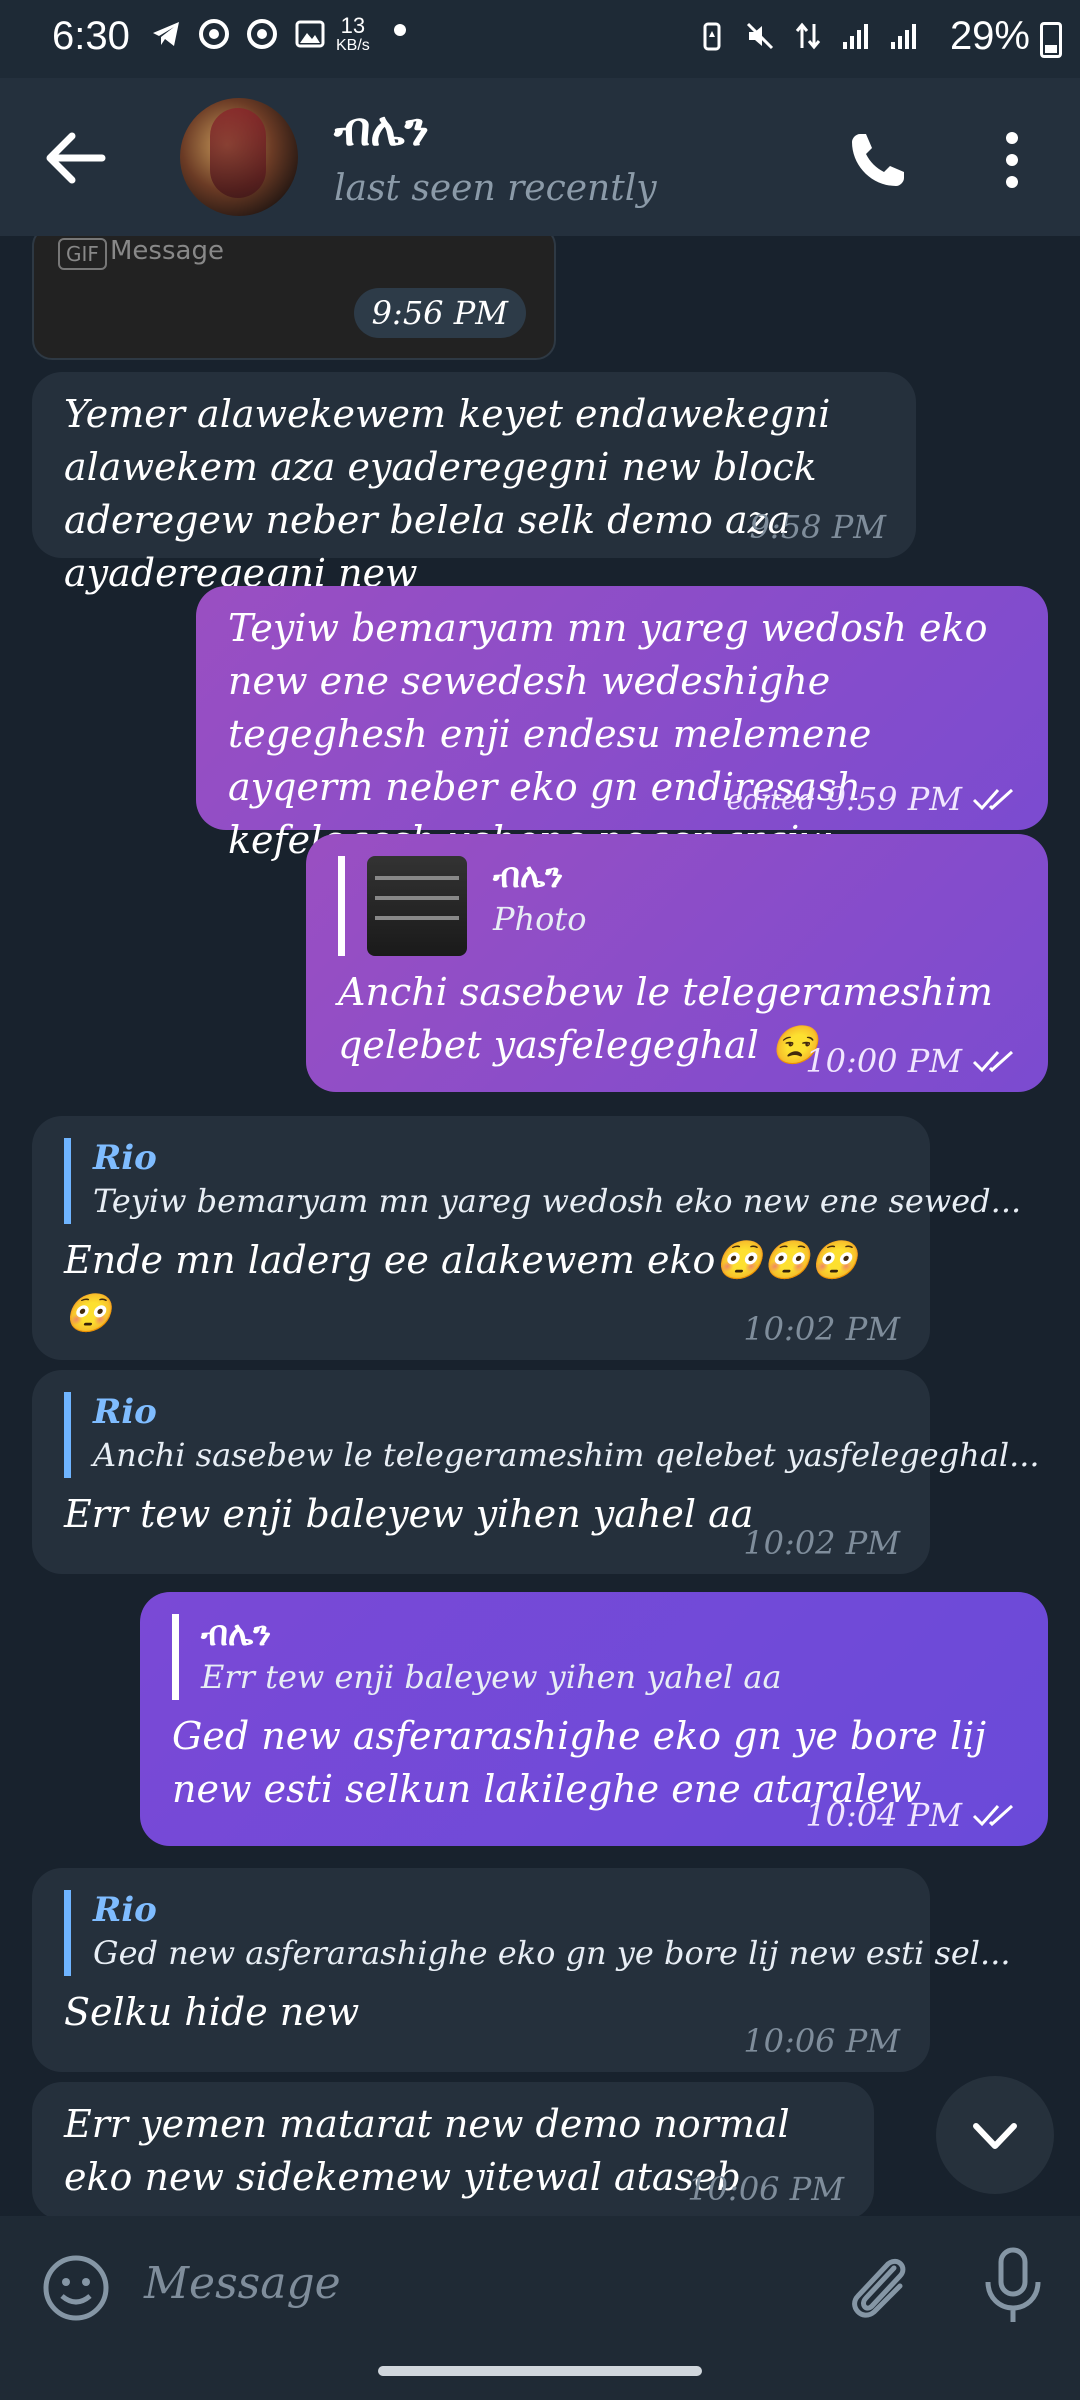 Image resolution: width=1080 pixels, height=2400 pixels. Describe the element at coordinates (166, 34) in the screenshot. I see `telegram-icon` at that location.